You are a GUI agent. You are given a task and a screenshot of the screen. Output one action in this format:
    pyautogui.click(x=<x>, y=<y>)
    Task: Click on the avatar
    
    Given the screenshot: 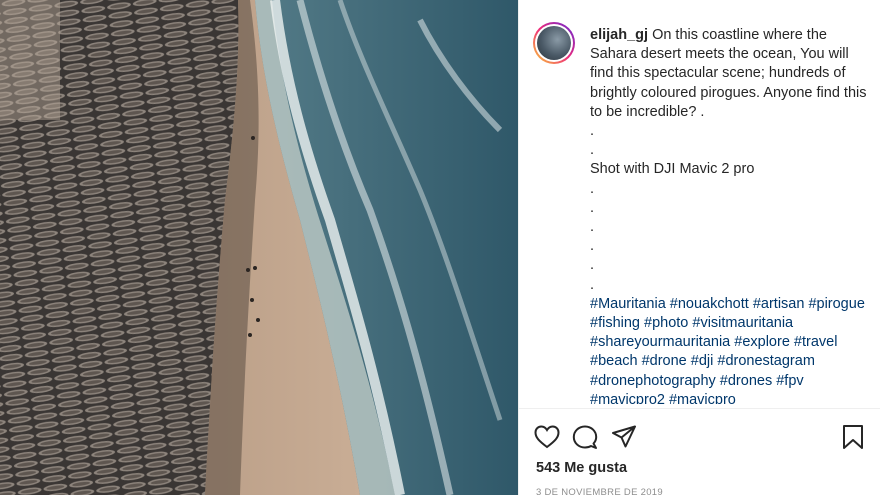 What is the action you would take?
    pyautogui.click(x=554, y=43)
    